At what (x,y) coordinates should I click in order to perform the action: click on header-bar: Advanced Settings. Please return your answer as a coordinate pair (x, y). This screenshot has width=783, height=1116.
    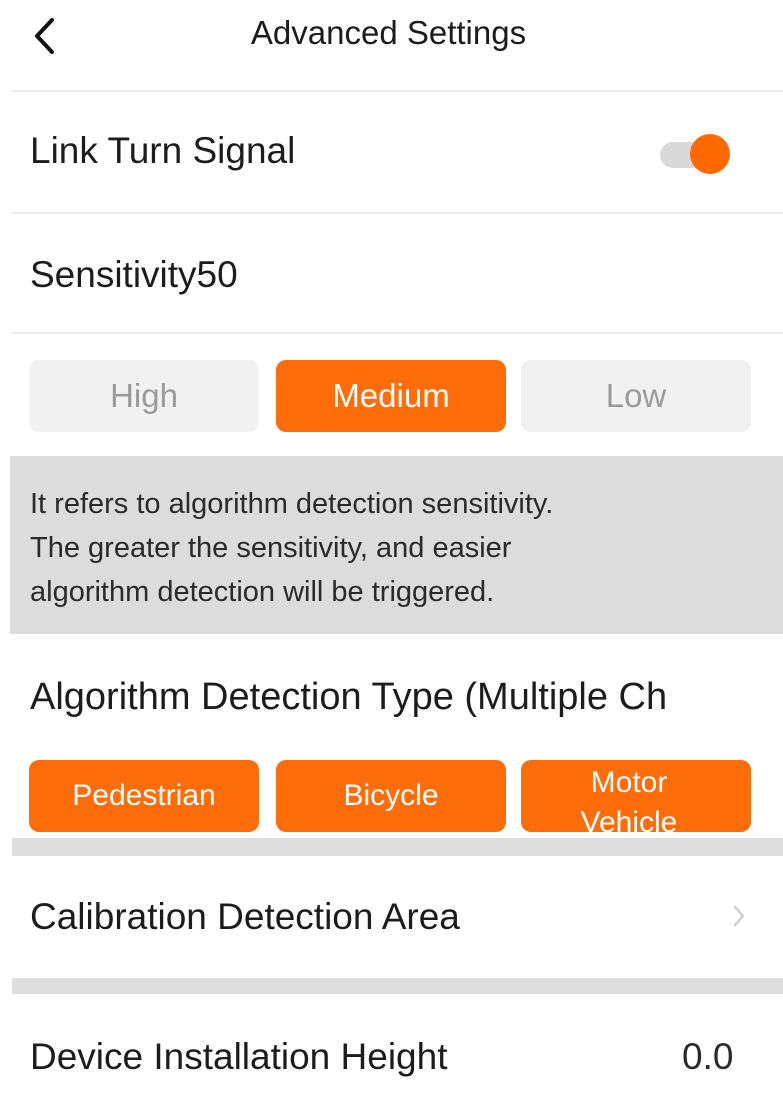
    Looking at the image, I should click on (391, 45).